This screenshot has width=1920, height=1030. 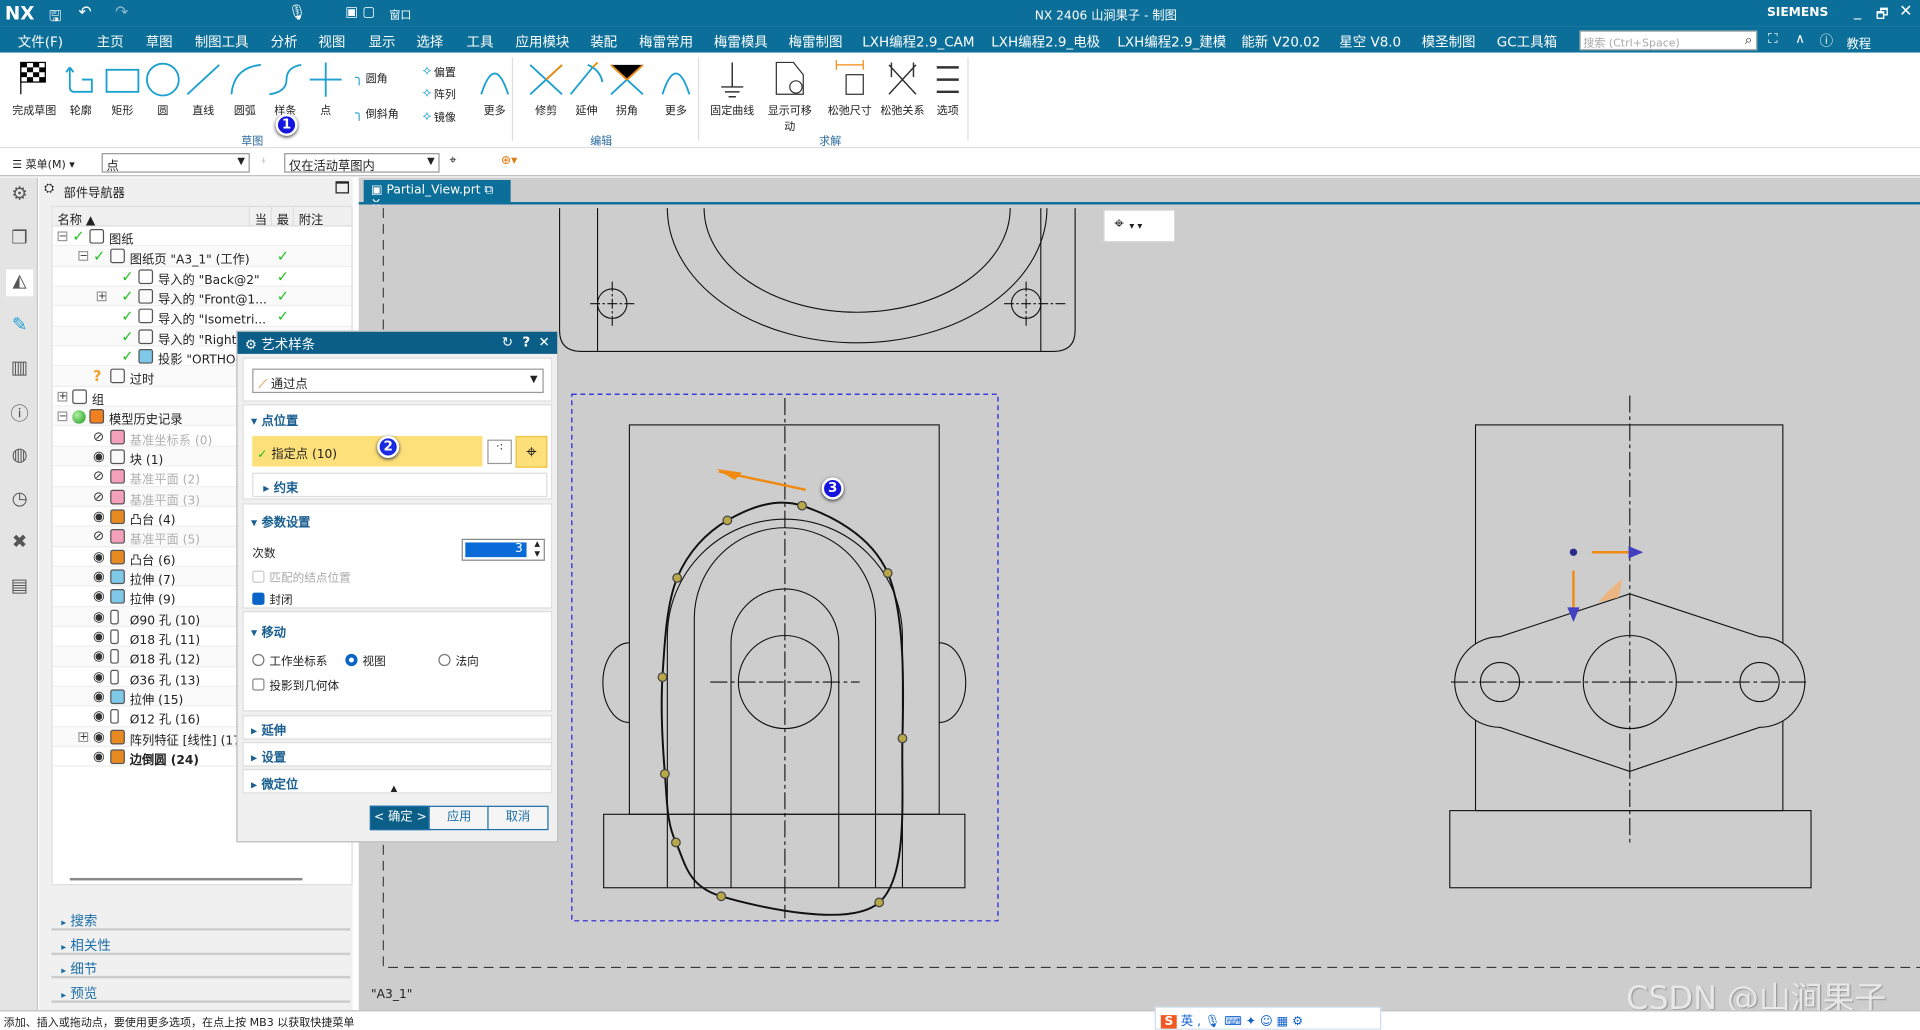 I want to click on type-filter-select: 点 ▼, so click(x=175, y=163).